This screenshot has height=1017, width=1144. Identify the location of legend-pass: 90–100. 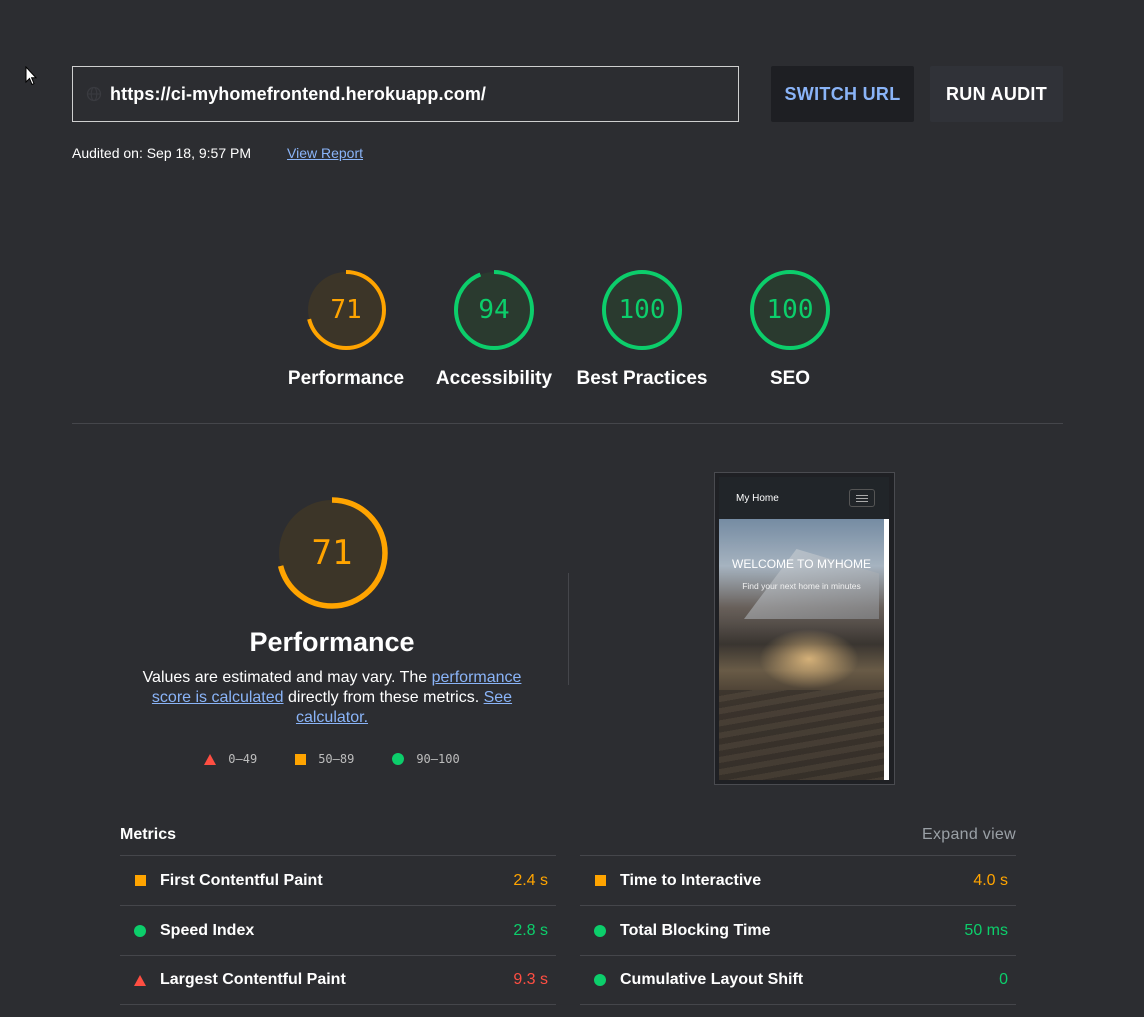
(426, 759).